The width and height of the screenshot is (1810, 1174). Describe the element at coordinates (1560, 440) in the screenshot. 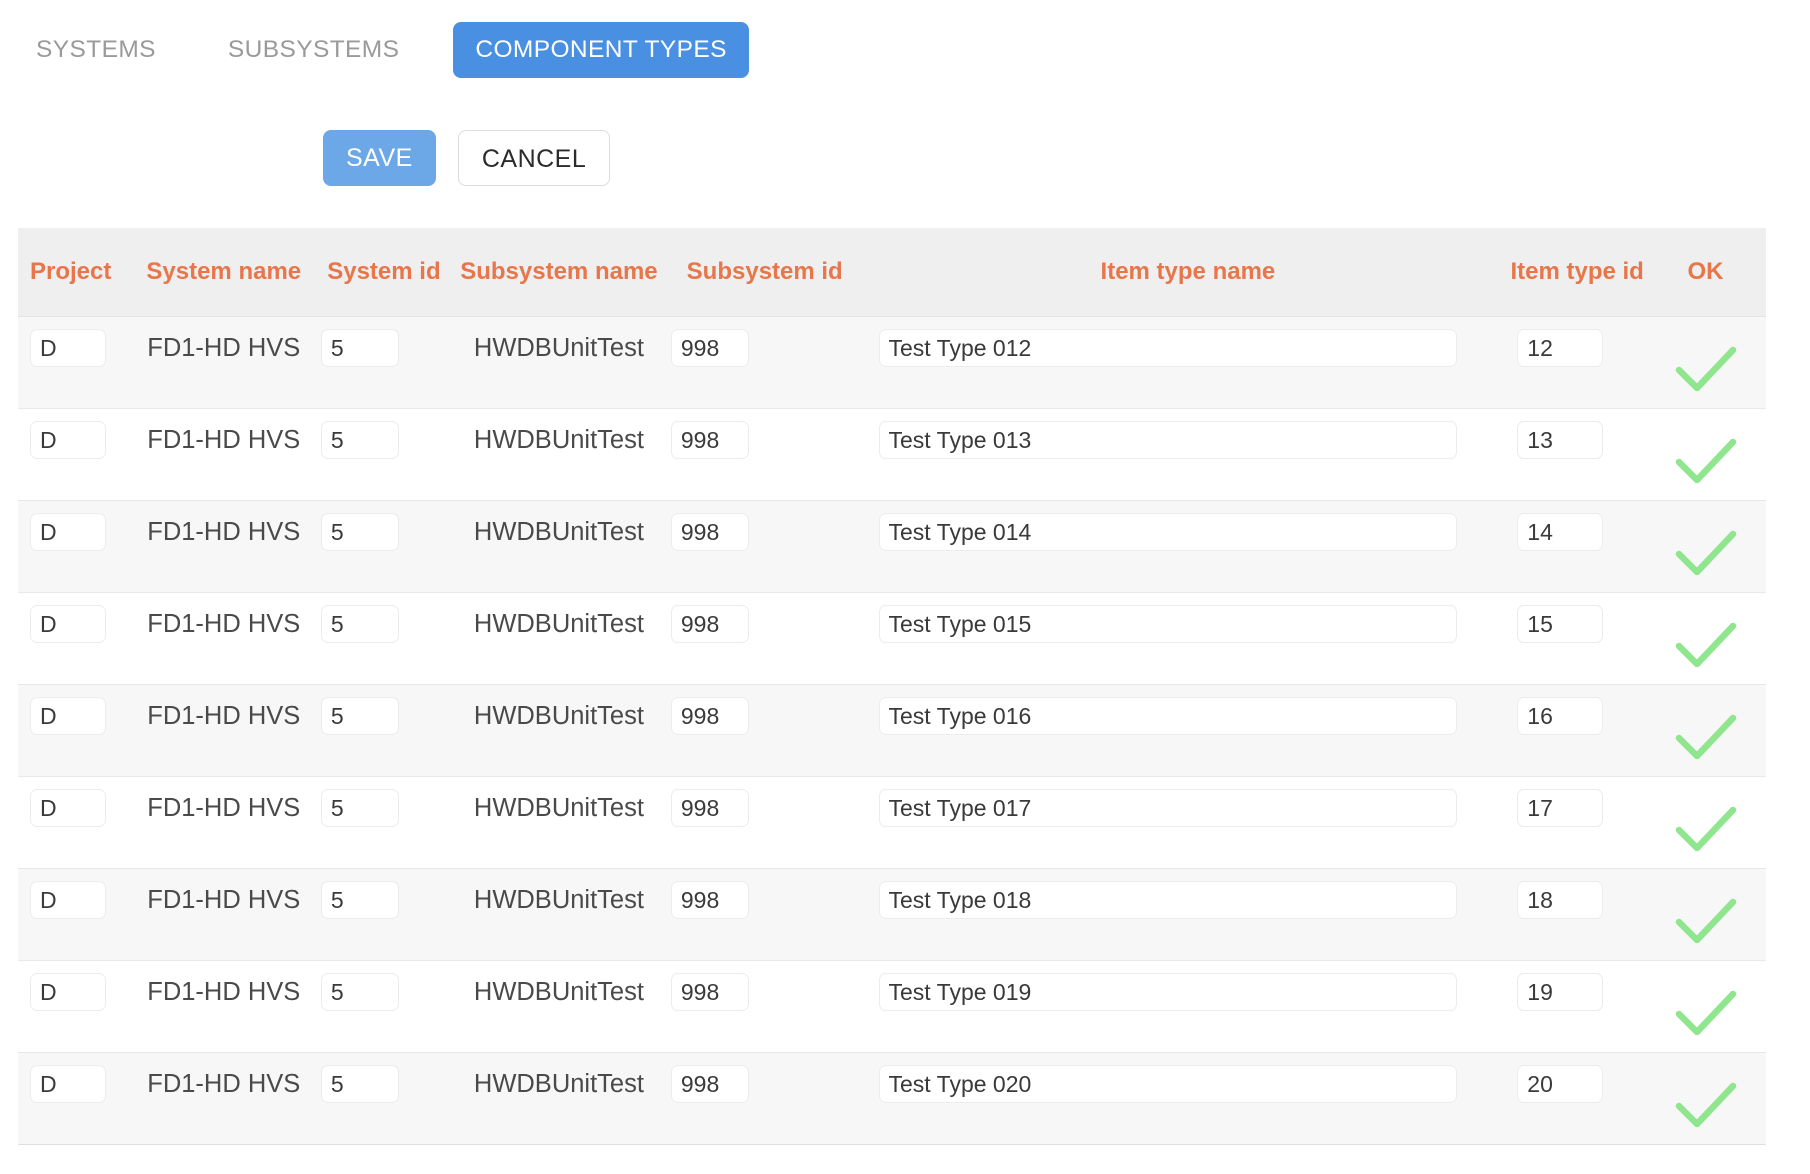

I see `item-type-id-field: 13` at that location.